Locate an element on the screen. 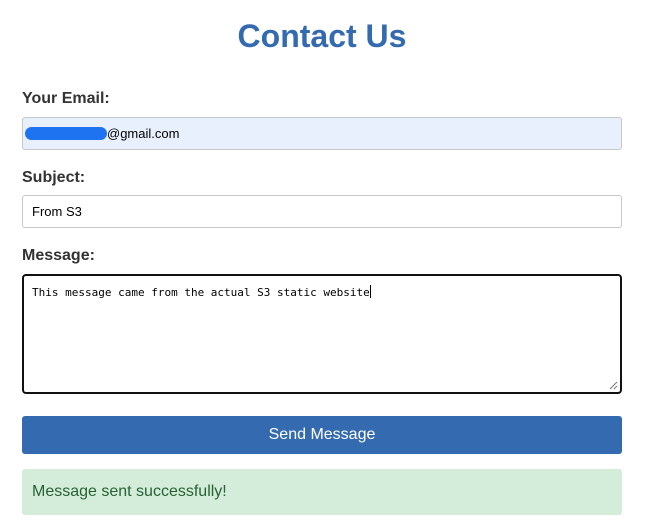 The width and height of the screenshot is (649, 532). success-alert: Message sent successfully! is located at coordinates (322, 492).